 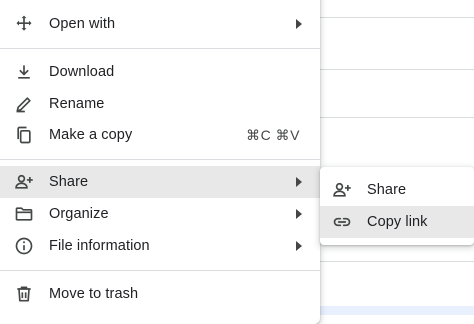 What do you see at coordinates (82, 72) in the screenshot?
I see `menu-item-label: Download` at bounding box center [82, 72].